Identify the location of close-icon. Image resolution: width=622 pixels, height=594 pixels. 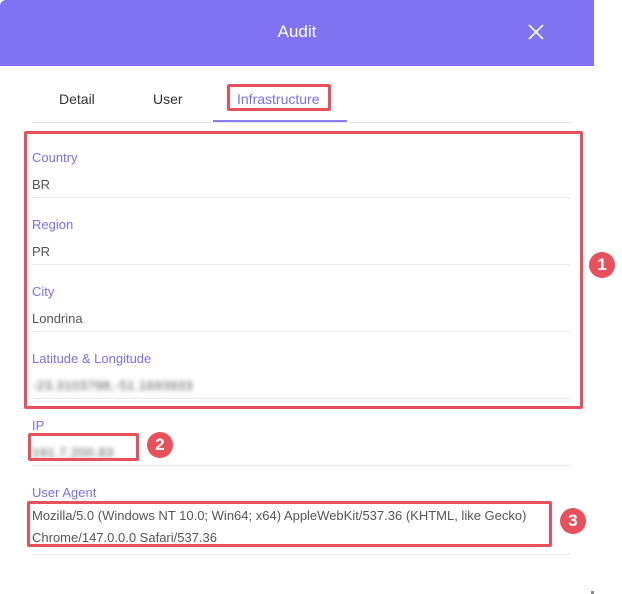
(536, 32).